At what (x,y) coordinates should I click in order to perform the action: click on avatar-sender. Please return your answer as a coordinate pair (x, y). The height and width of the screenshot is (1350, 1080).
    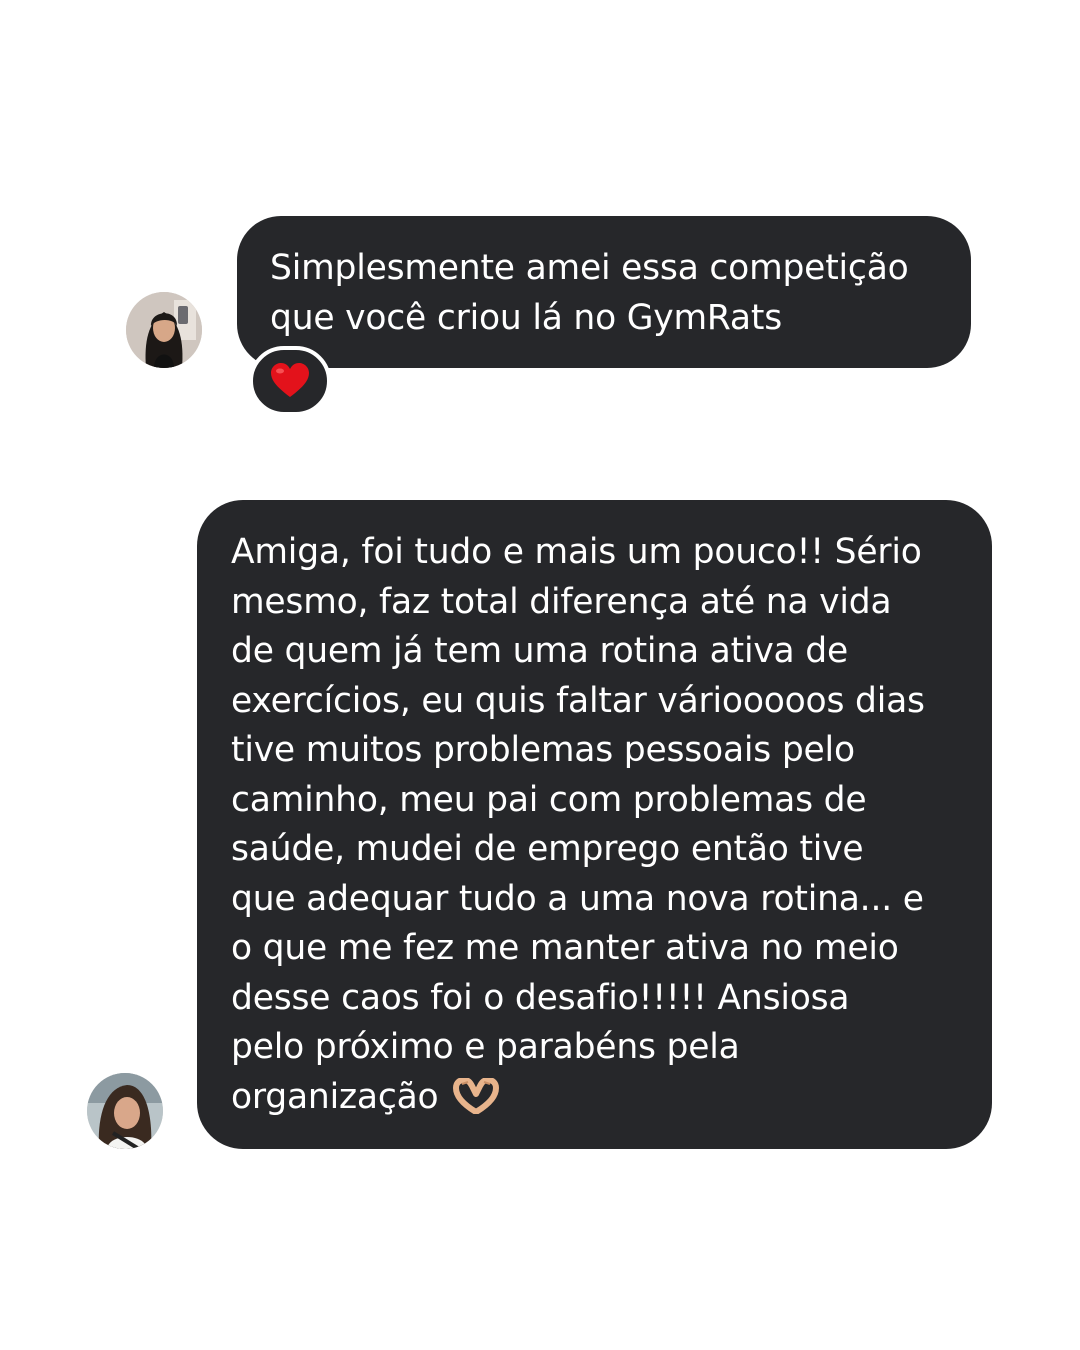
    Looking at the image, I should click on (164, 330).